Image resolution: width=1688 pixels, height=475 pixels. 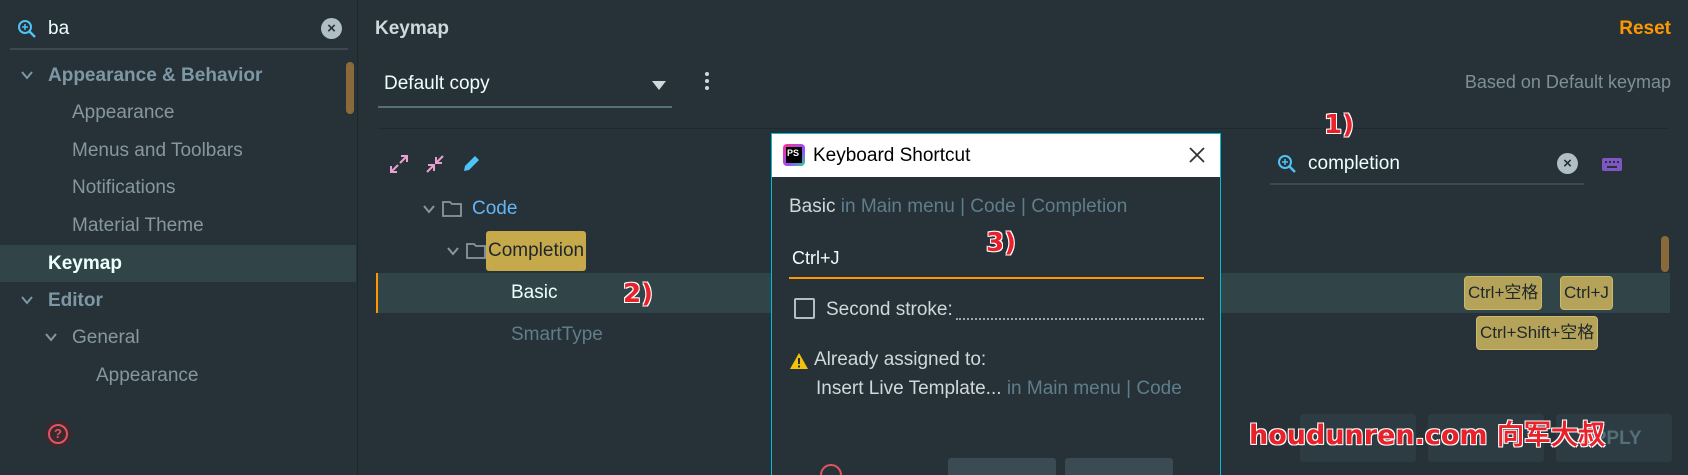 What do you see at coordinates (799, 361) in the screenshot?
I see `warning-icon` at bounding box center [799, 361].